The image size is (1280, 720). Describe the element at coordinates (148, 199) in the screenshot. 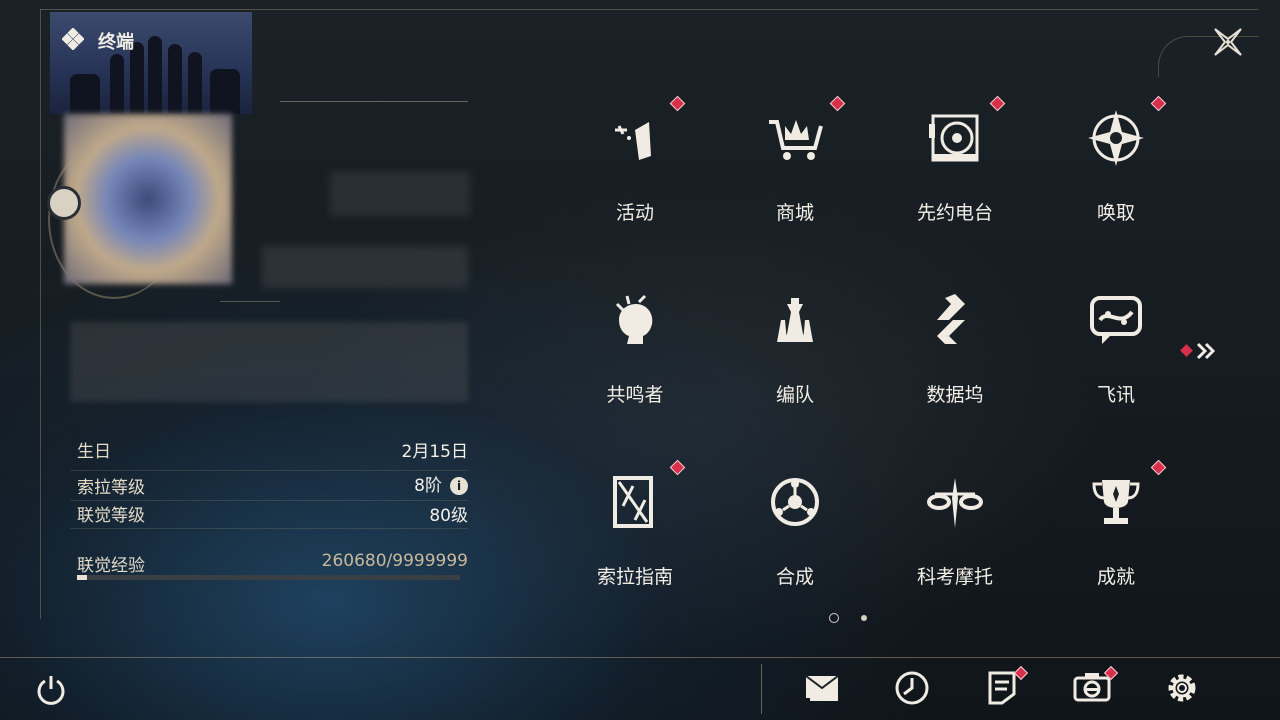

I see `avatar` at that location.